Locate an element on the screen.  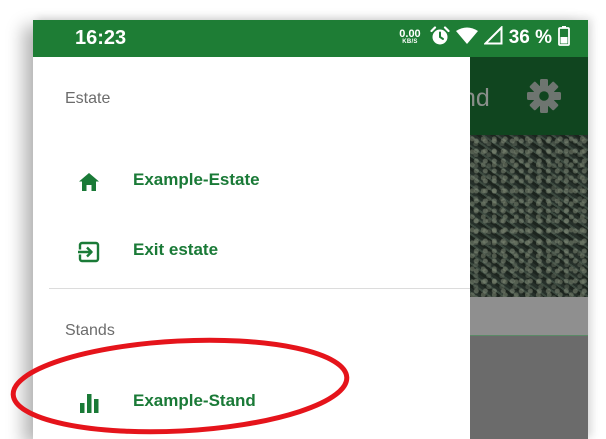
list-area is located at coordinates (529, 316).